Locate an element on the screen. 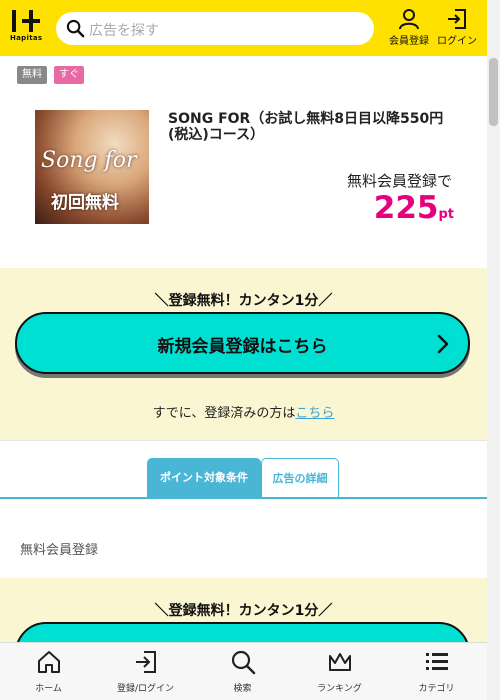 This screenshot has height=700, width=500. home-icon is located at coordinates (48, 662).